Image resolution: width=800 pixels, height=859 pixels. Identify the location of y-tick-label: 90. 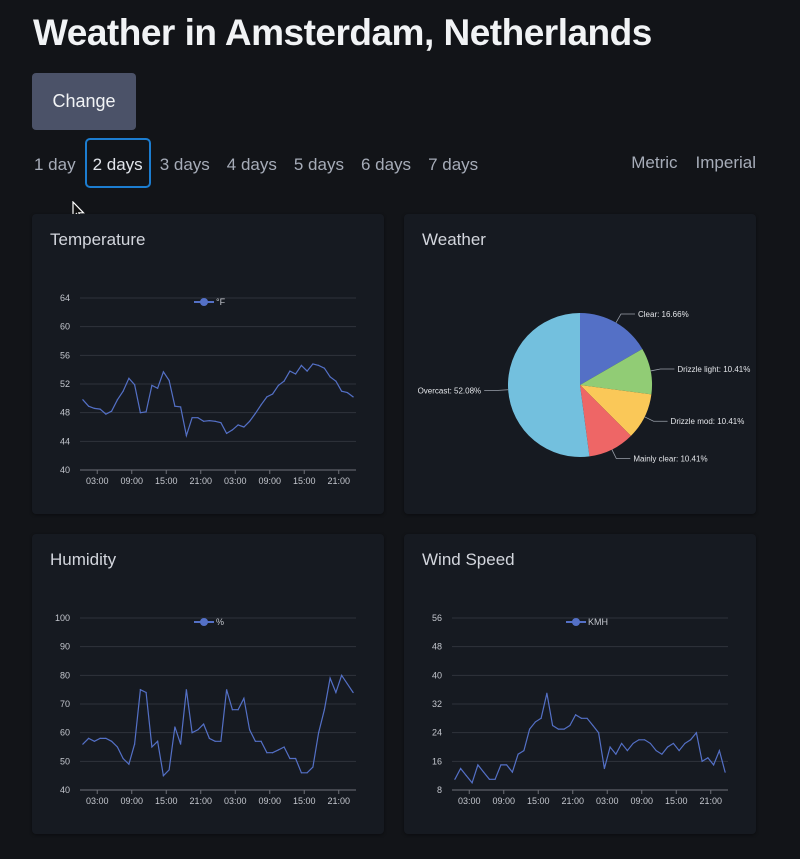
(65, 647).